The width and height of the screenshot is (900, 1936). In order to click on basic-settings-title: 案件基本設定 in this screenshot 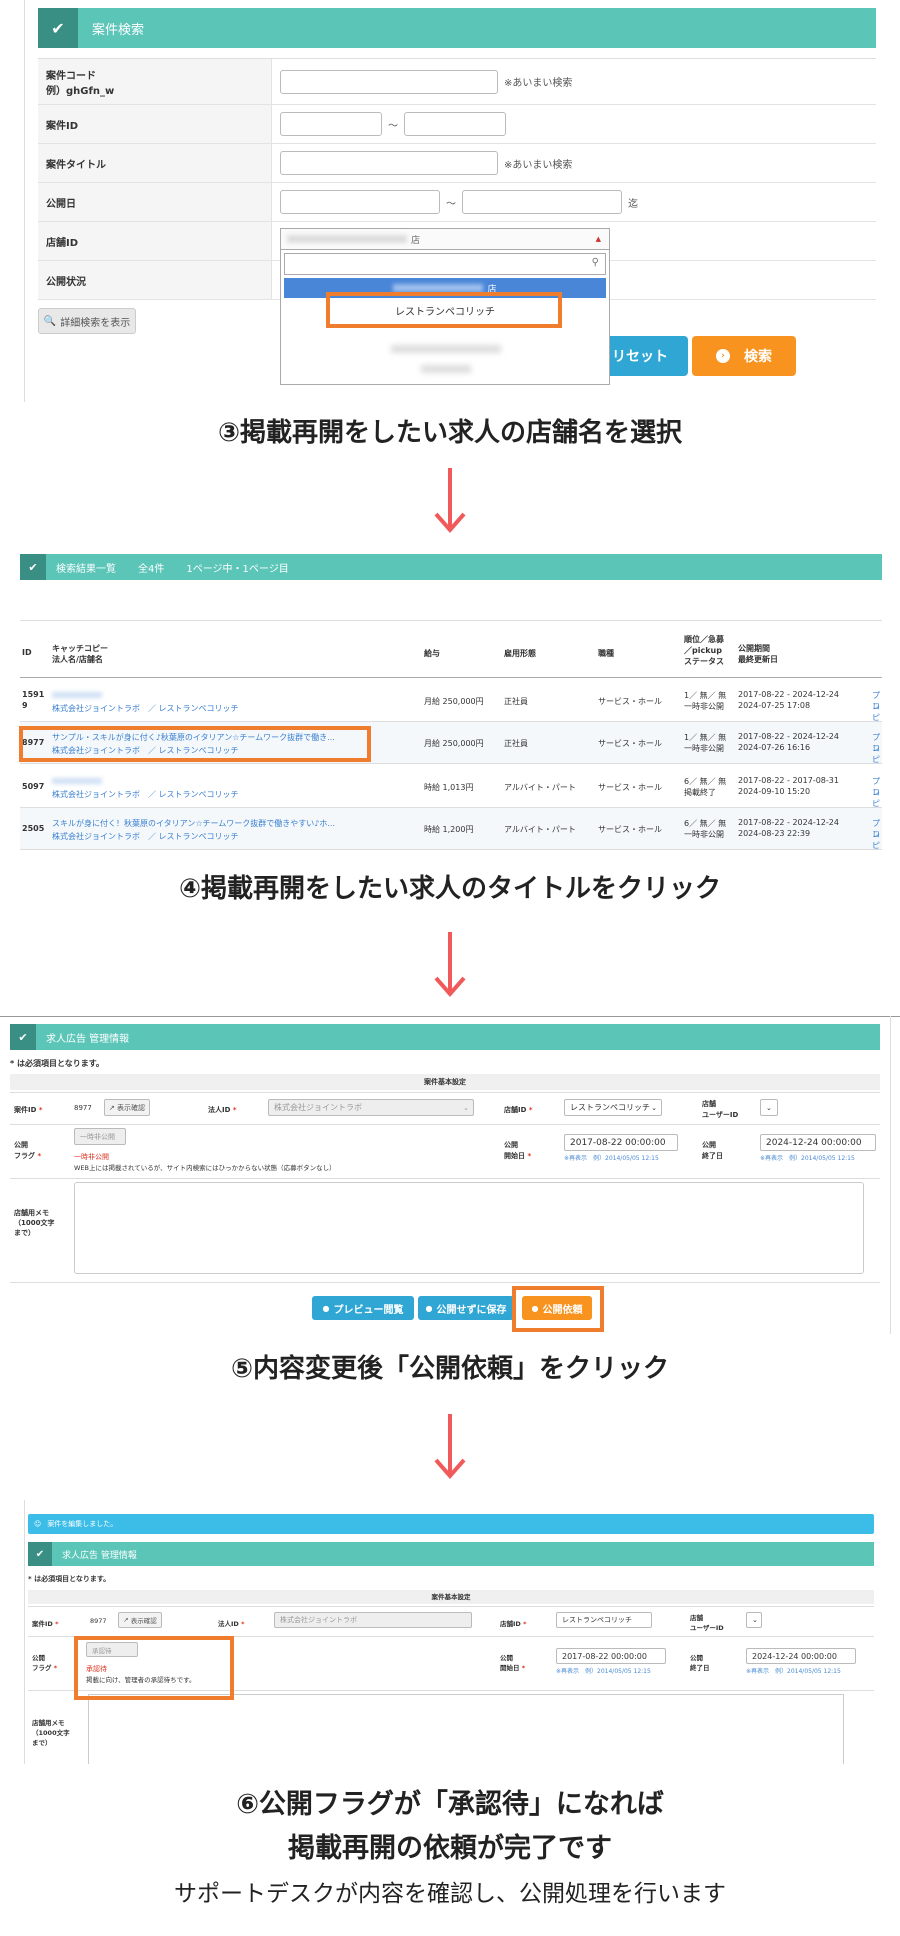, I will do `click(445, 1082)`.